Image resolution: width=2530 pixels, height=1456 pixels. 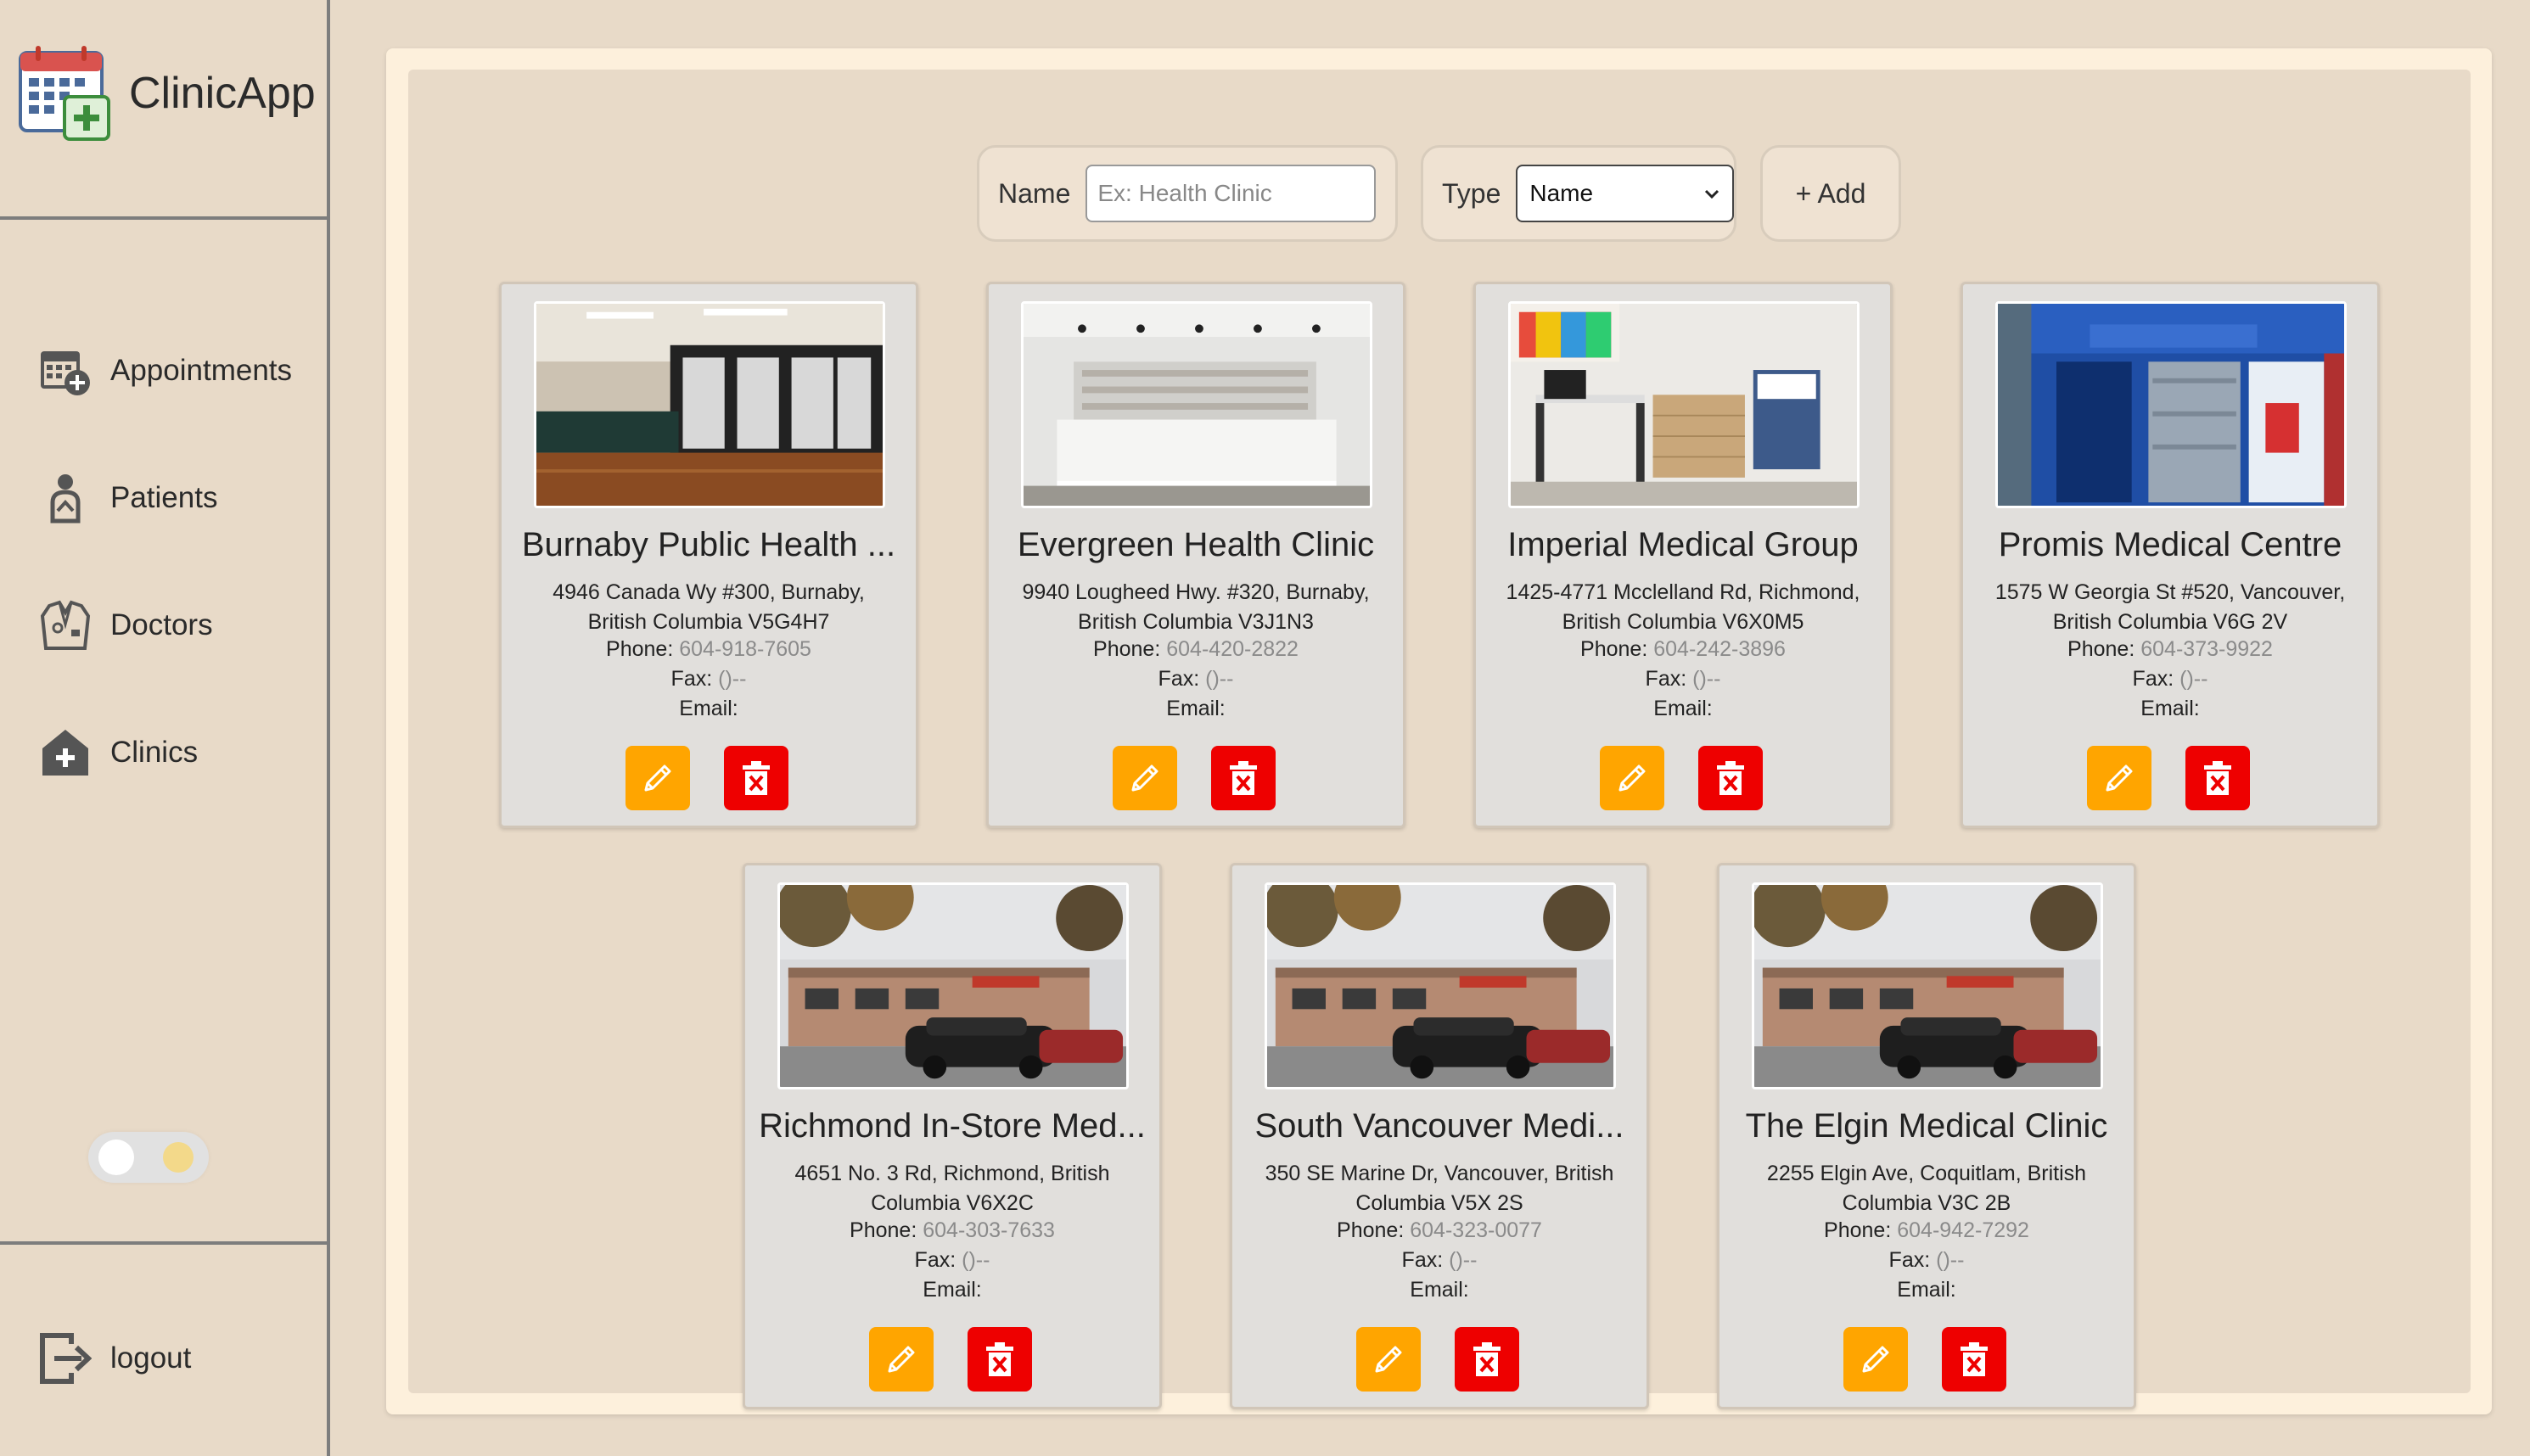 What do you see at coordinates (1562, 193) in the screenshot?
I see `type-select-value: Name` at bounding box center [1562, 193].